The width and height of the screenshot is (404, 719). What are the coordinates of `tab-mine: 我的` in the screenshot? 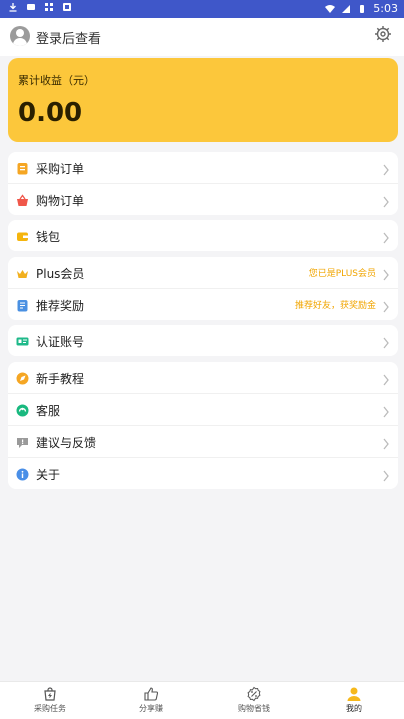 It's located at (354, 700).